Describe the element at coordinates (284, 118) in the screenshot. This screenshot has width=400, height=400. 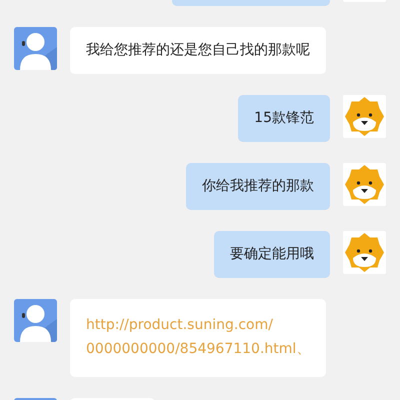
I see `message-bubble: 15款锋范` at that location.